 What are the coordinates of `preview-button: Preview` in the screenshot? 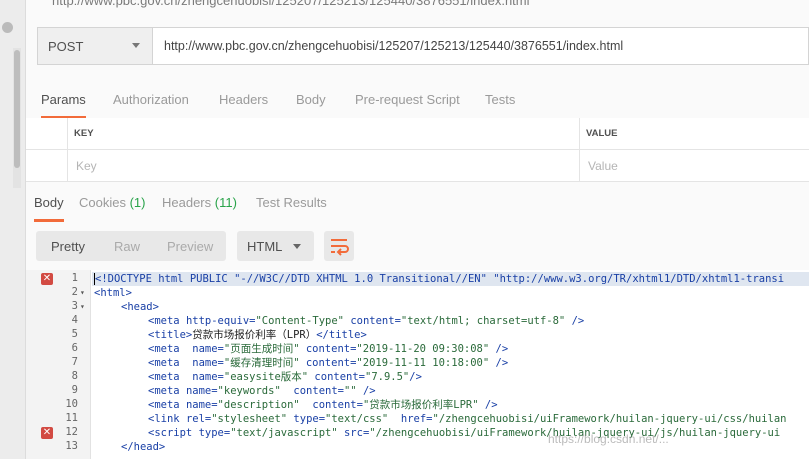 It's located at (190, 246).